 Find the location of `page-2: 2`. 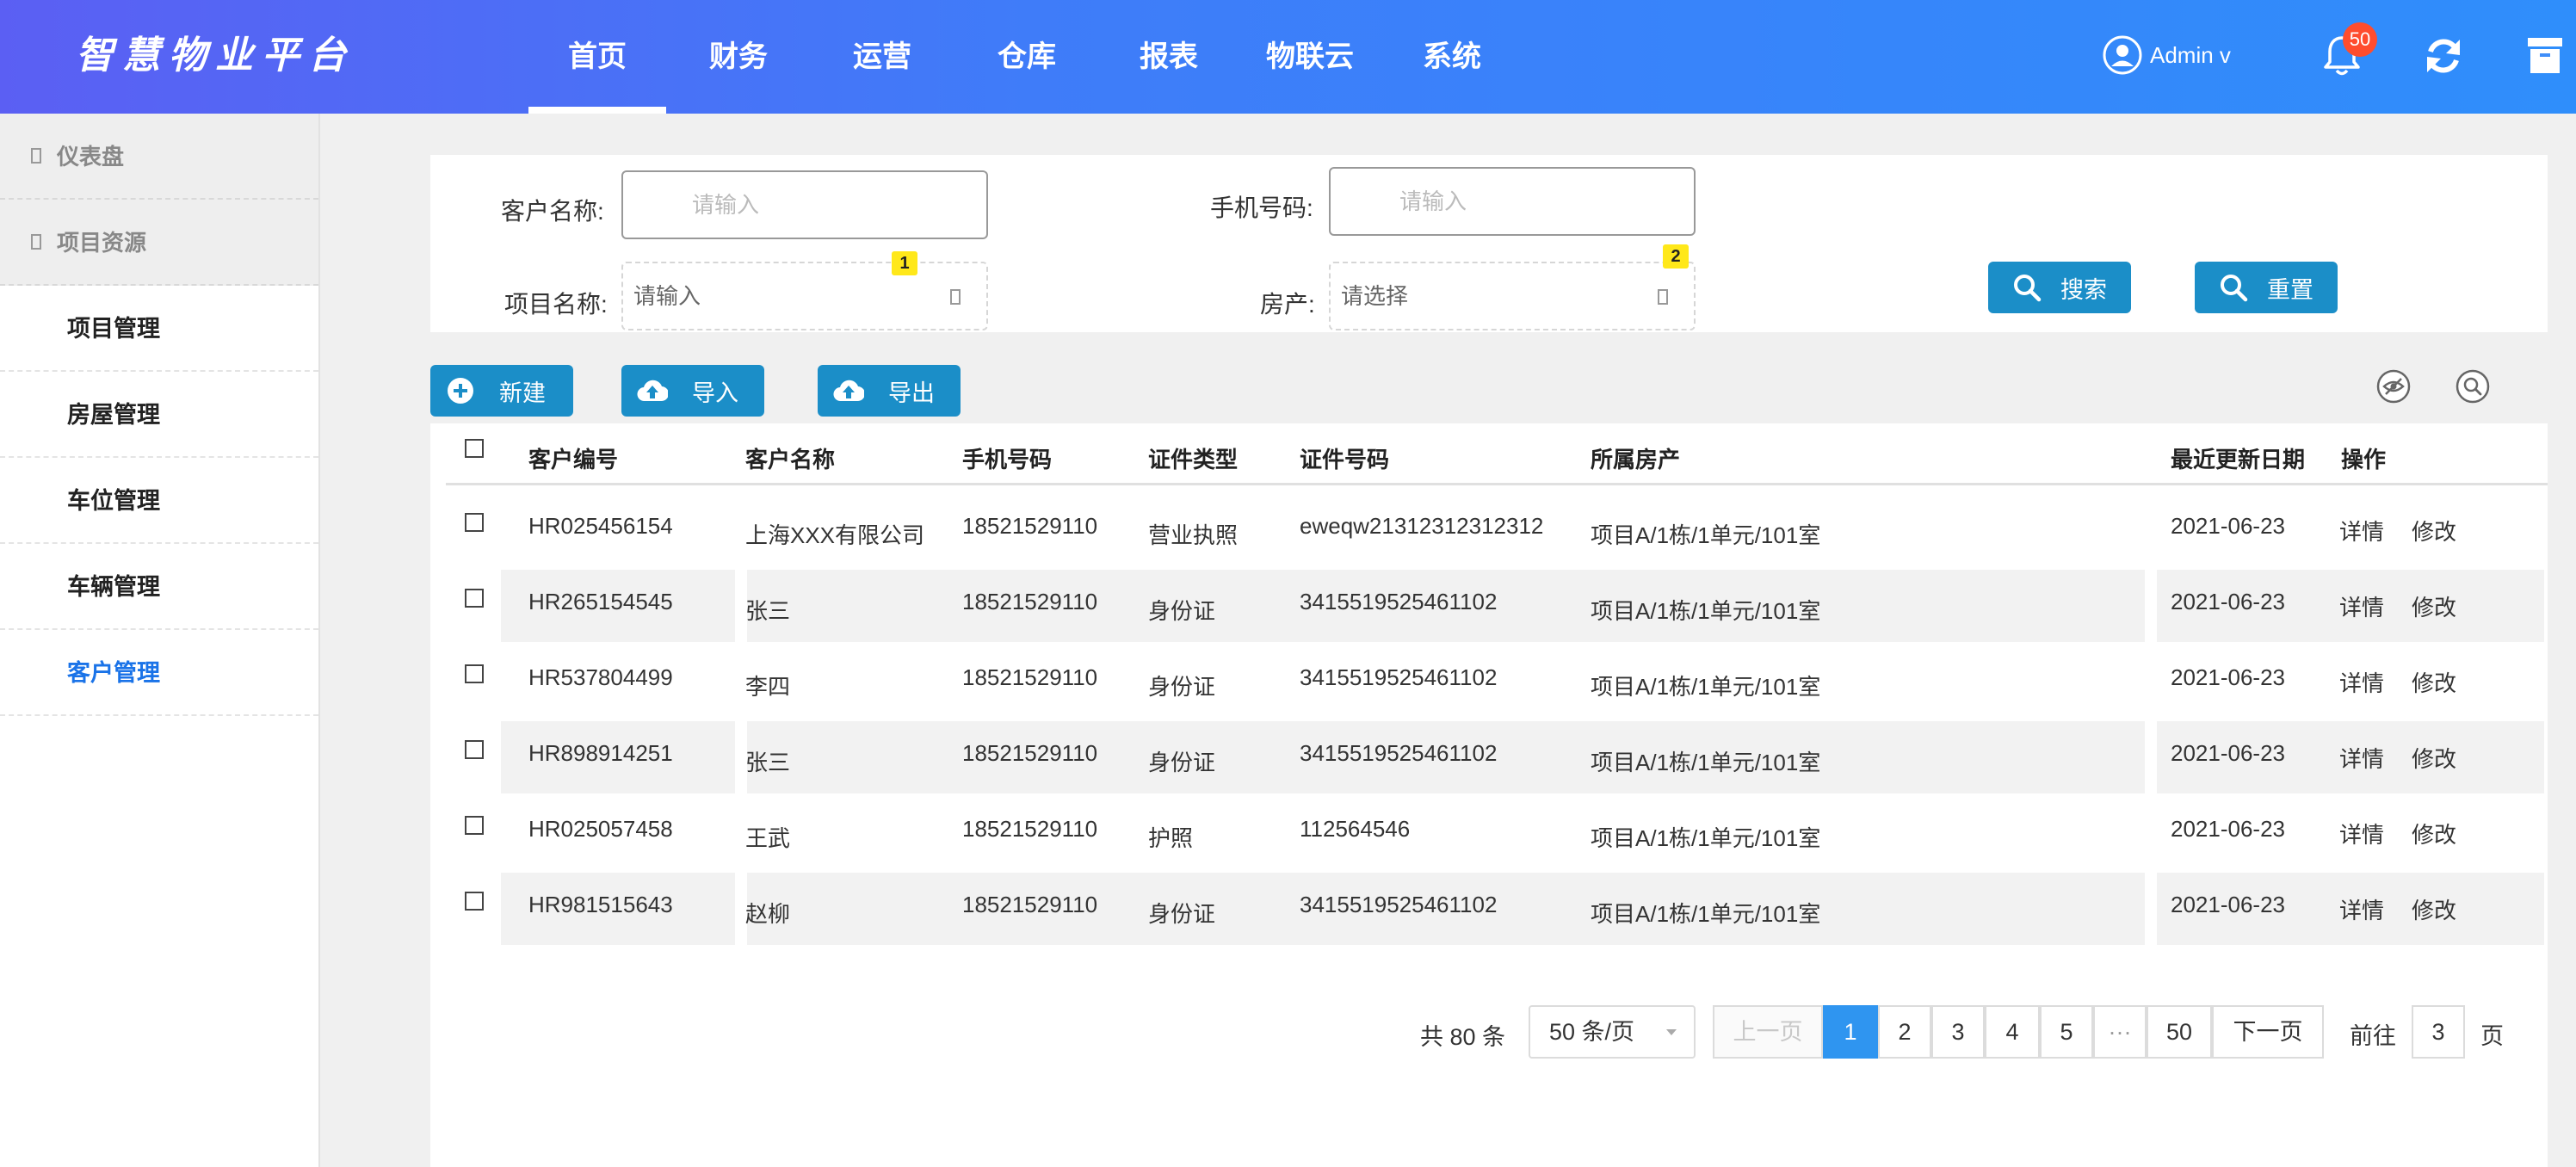

page-2: 2 is located at coordinates (1904, 1032).